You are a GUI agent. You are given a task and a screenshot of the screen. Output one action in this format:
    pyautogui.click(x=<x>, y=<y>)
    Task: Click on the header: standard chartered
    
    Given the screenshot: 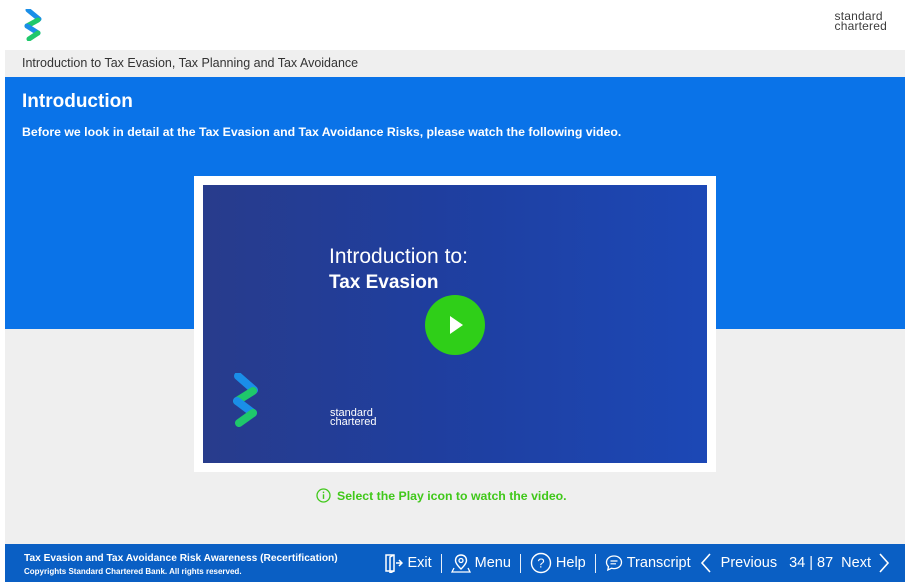 What is the action you would take?
    pyautogui.click(x=454, y=25)
    